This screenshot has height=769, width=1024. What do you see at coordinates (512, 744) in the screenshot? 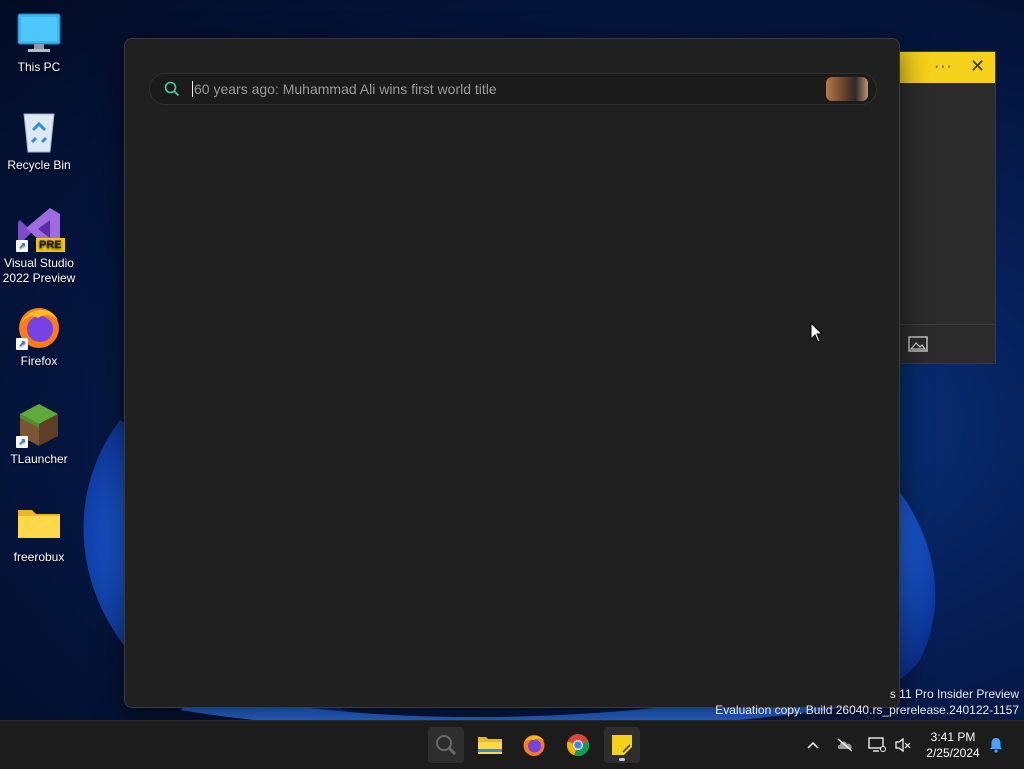
I see `taskbar: 3:41 PM 2/25/2024` at bounding box center [512, 744].